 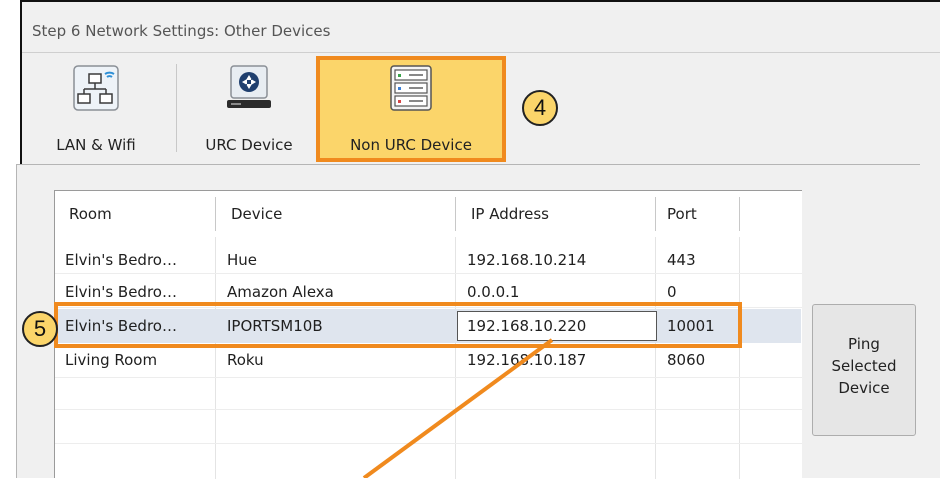 I want to click on column-header-room: Room, so click(x=90, y=214).